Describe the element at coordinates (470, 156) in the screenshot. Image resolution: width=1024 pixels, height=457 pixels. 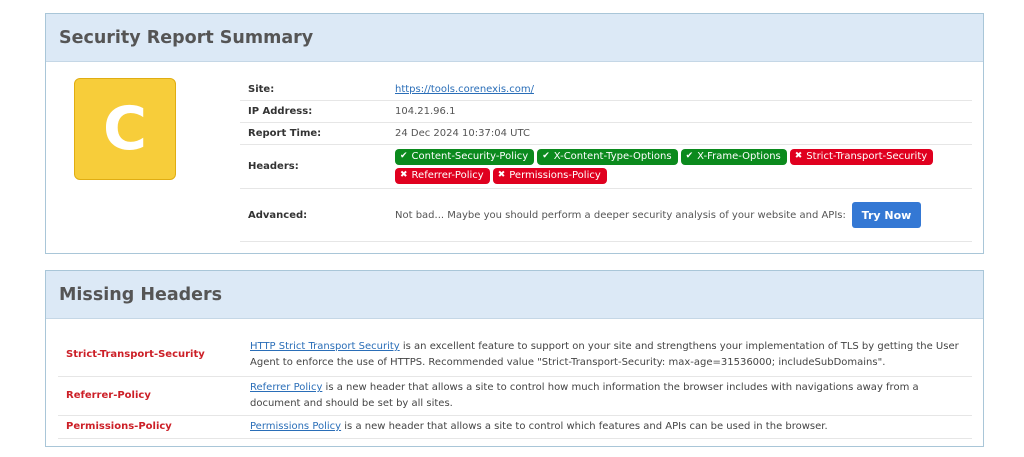
I see `header-badge-label: Content-Security-Policy` at that location.